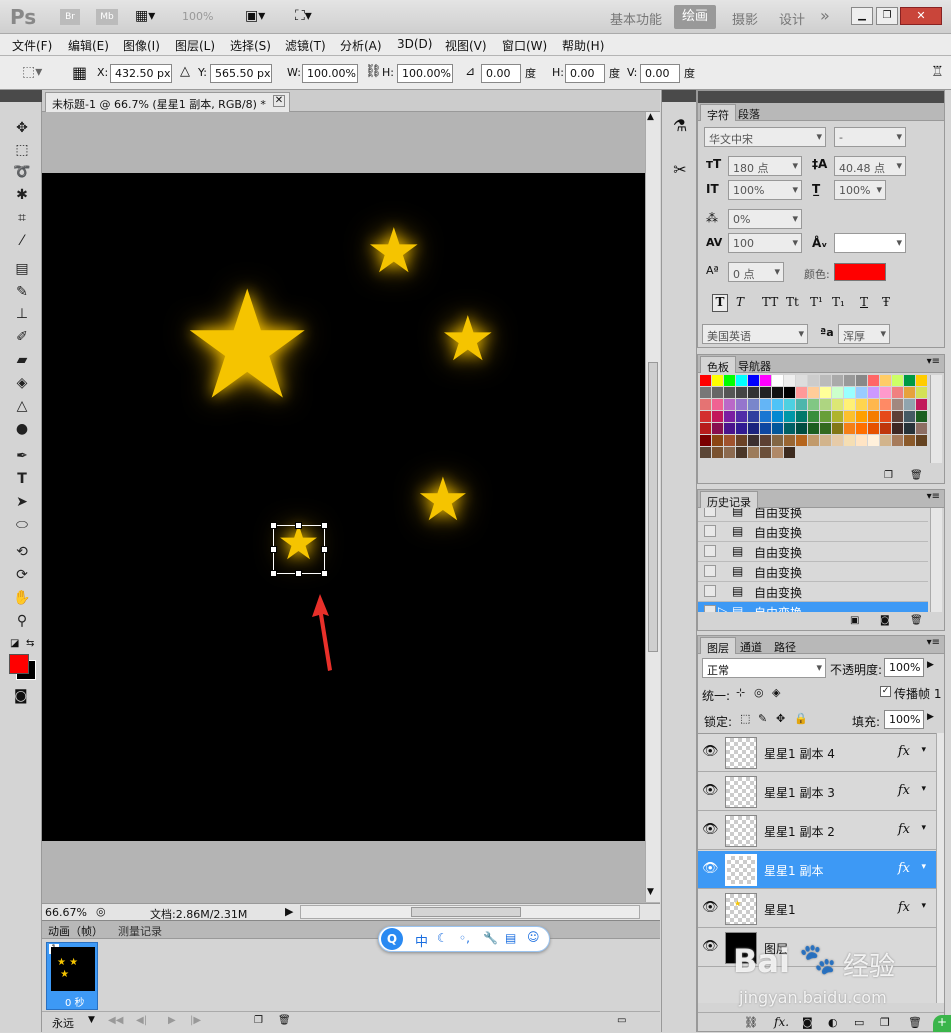  I want to click on clone-source-icon: ✂, so click(680, 172).